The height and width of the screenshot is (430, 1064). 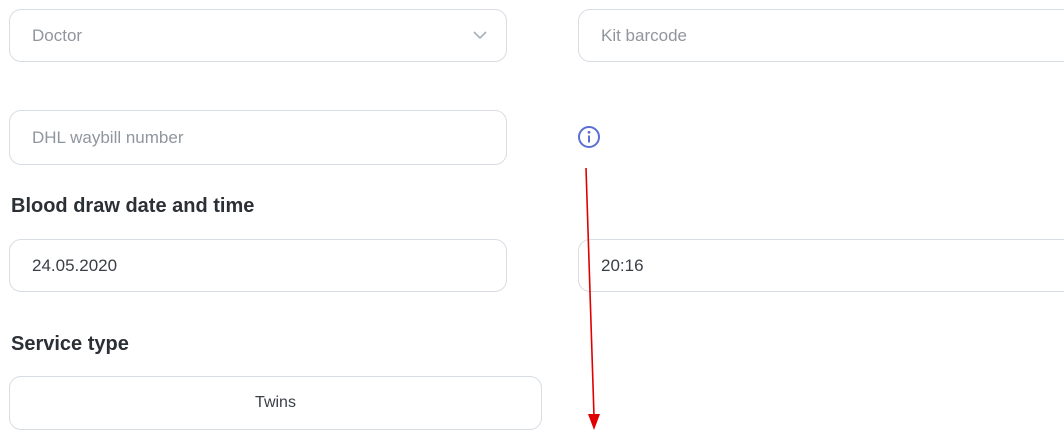 I want to click on kit-barcode-input: Kit barcode, so click(x=821, y=35).